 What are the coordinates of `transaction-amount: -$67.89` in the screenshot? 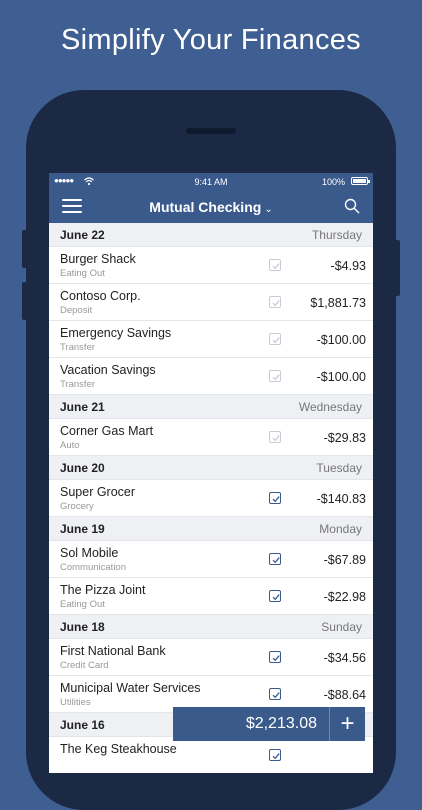 It's located at (344, 560).